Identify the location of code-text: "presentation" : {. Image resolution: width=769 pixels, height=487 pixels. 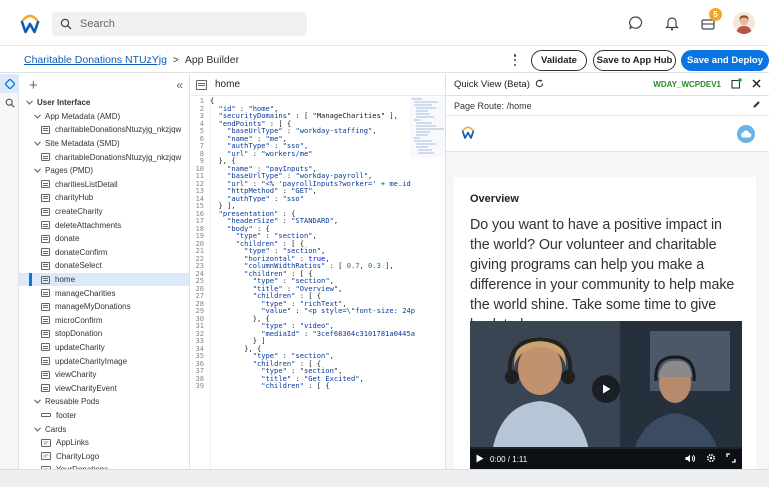
(257, 213).